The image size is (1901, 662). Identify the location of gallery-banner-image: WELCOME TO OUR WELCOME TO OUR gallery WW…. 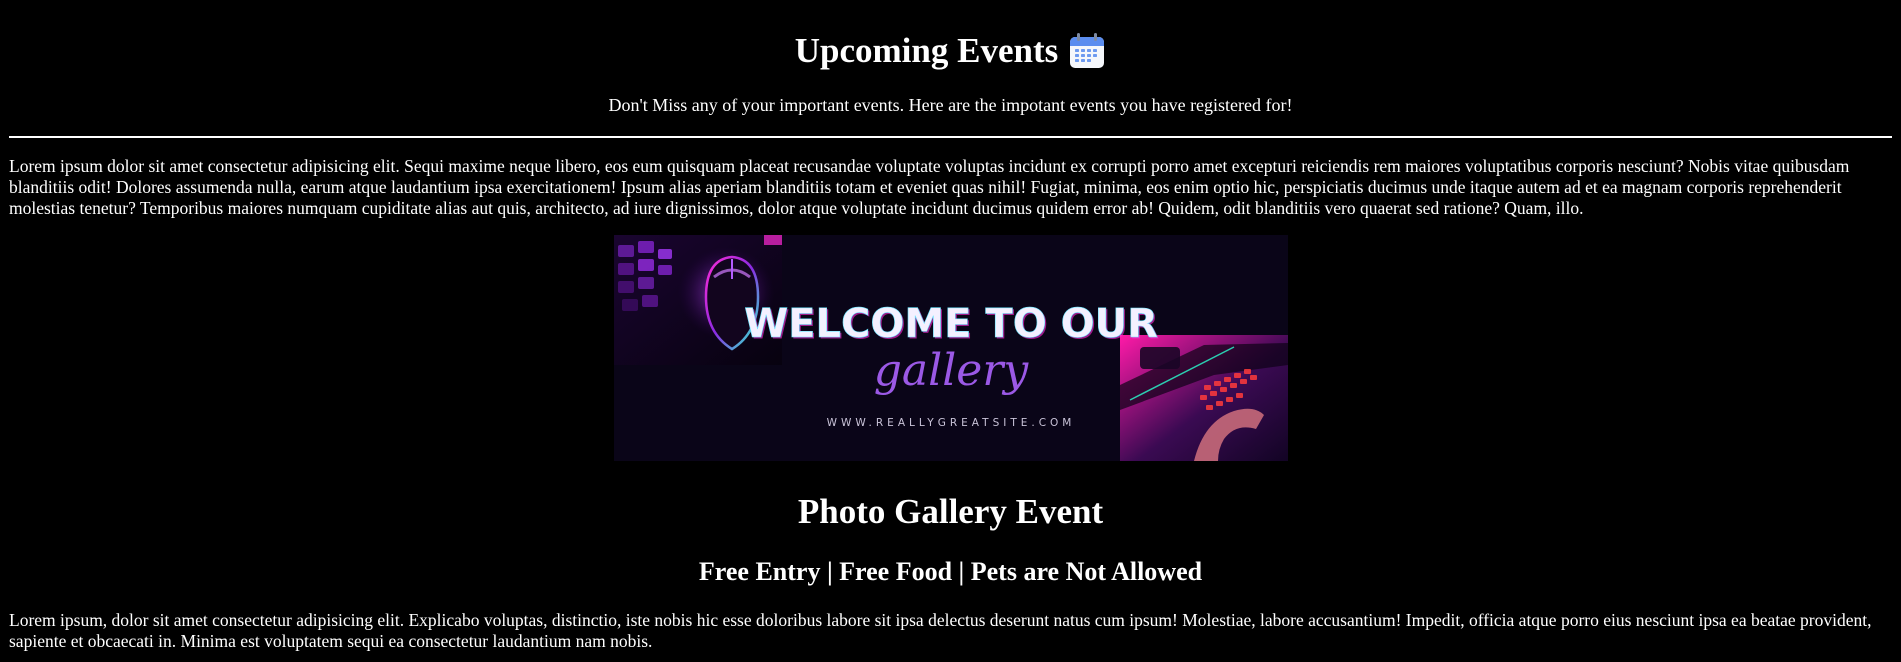
(950, 348).